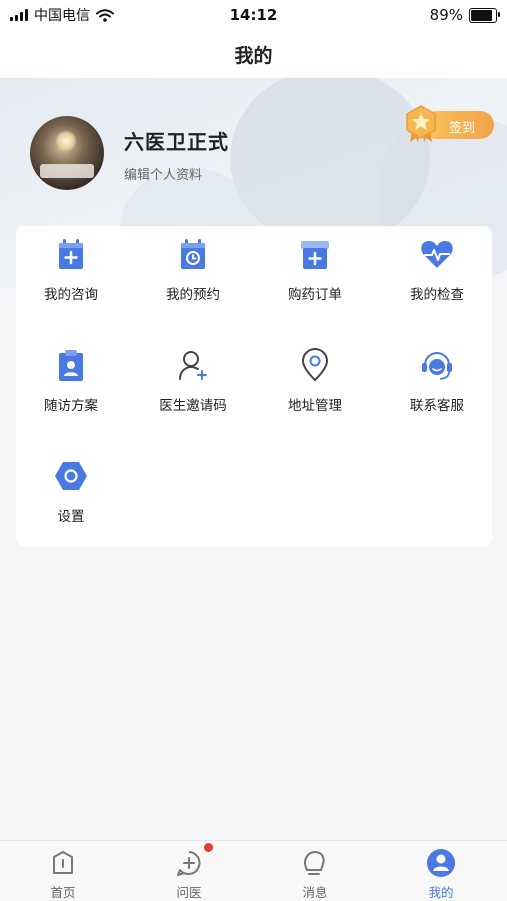 The width and height of the screenshot is (507, 901). Describe the element at coordinates (446, 15) in the screenshot. I see `battery-percent: 89%` at that location.